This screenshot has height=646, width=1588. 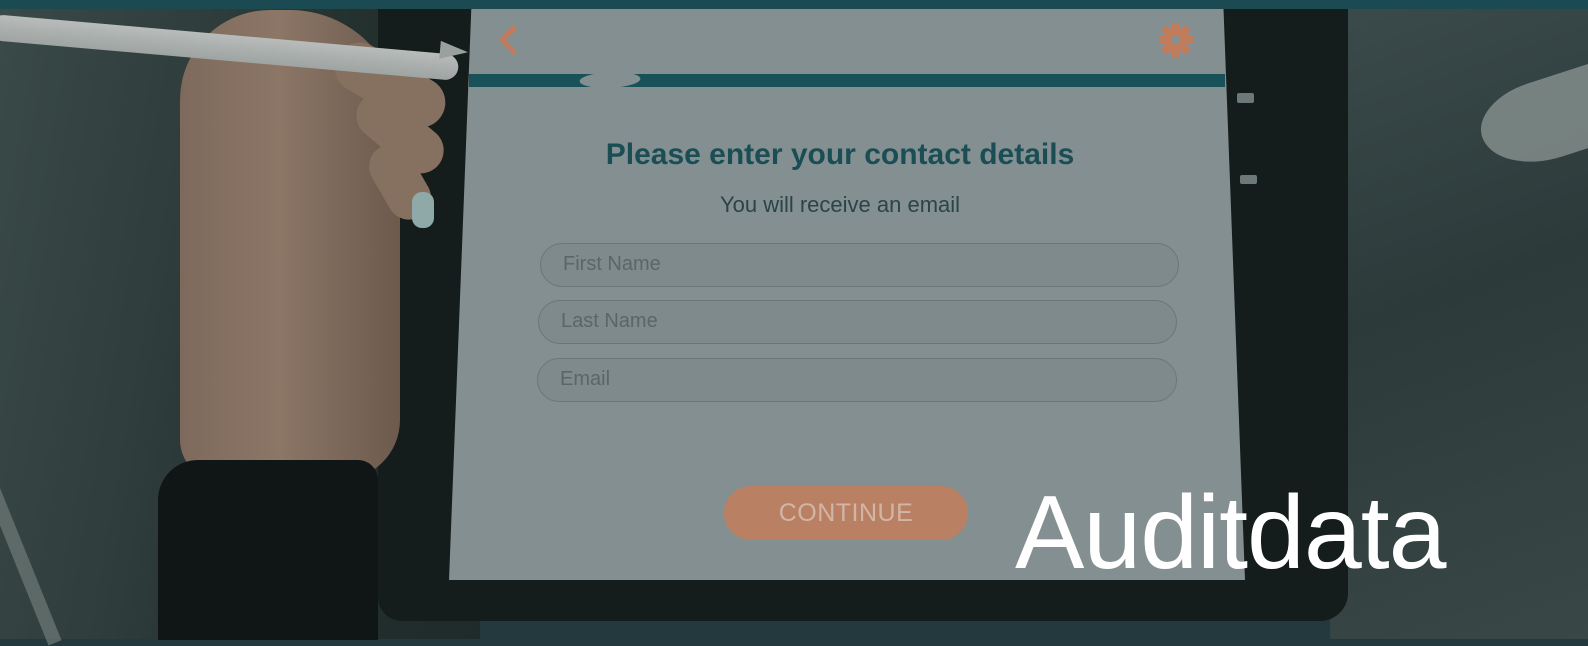 I want to click on gear-icon, so click(x=1176, y=40).